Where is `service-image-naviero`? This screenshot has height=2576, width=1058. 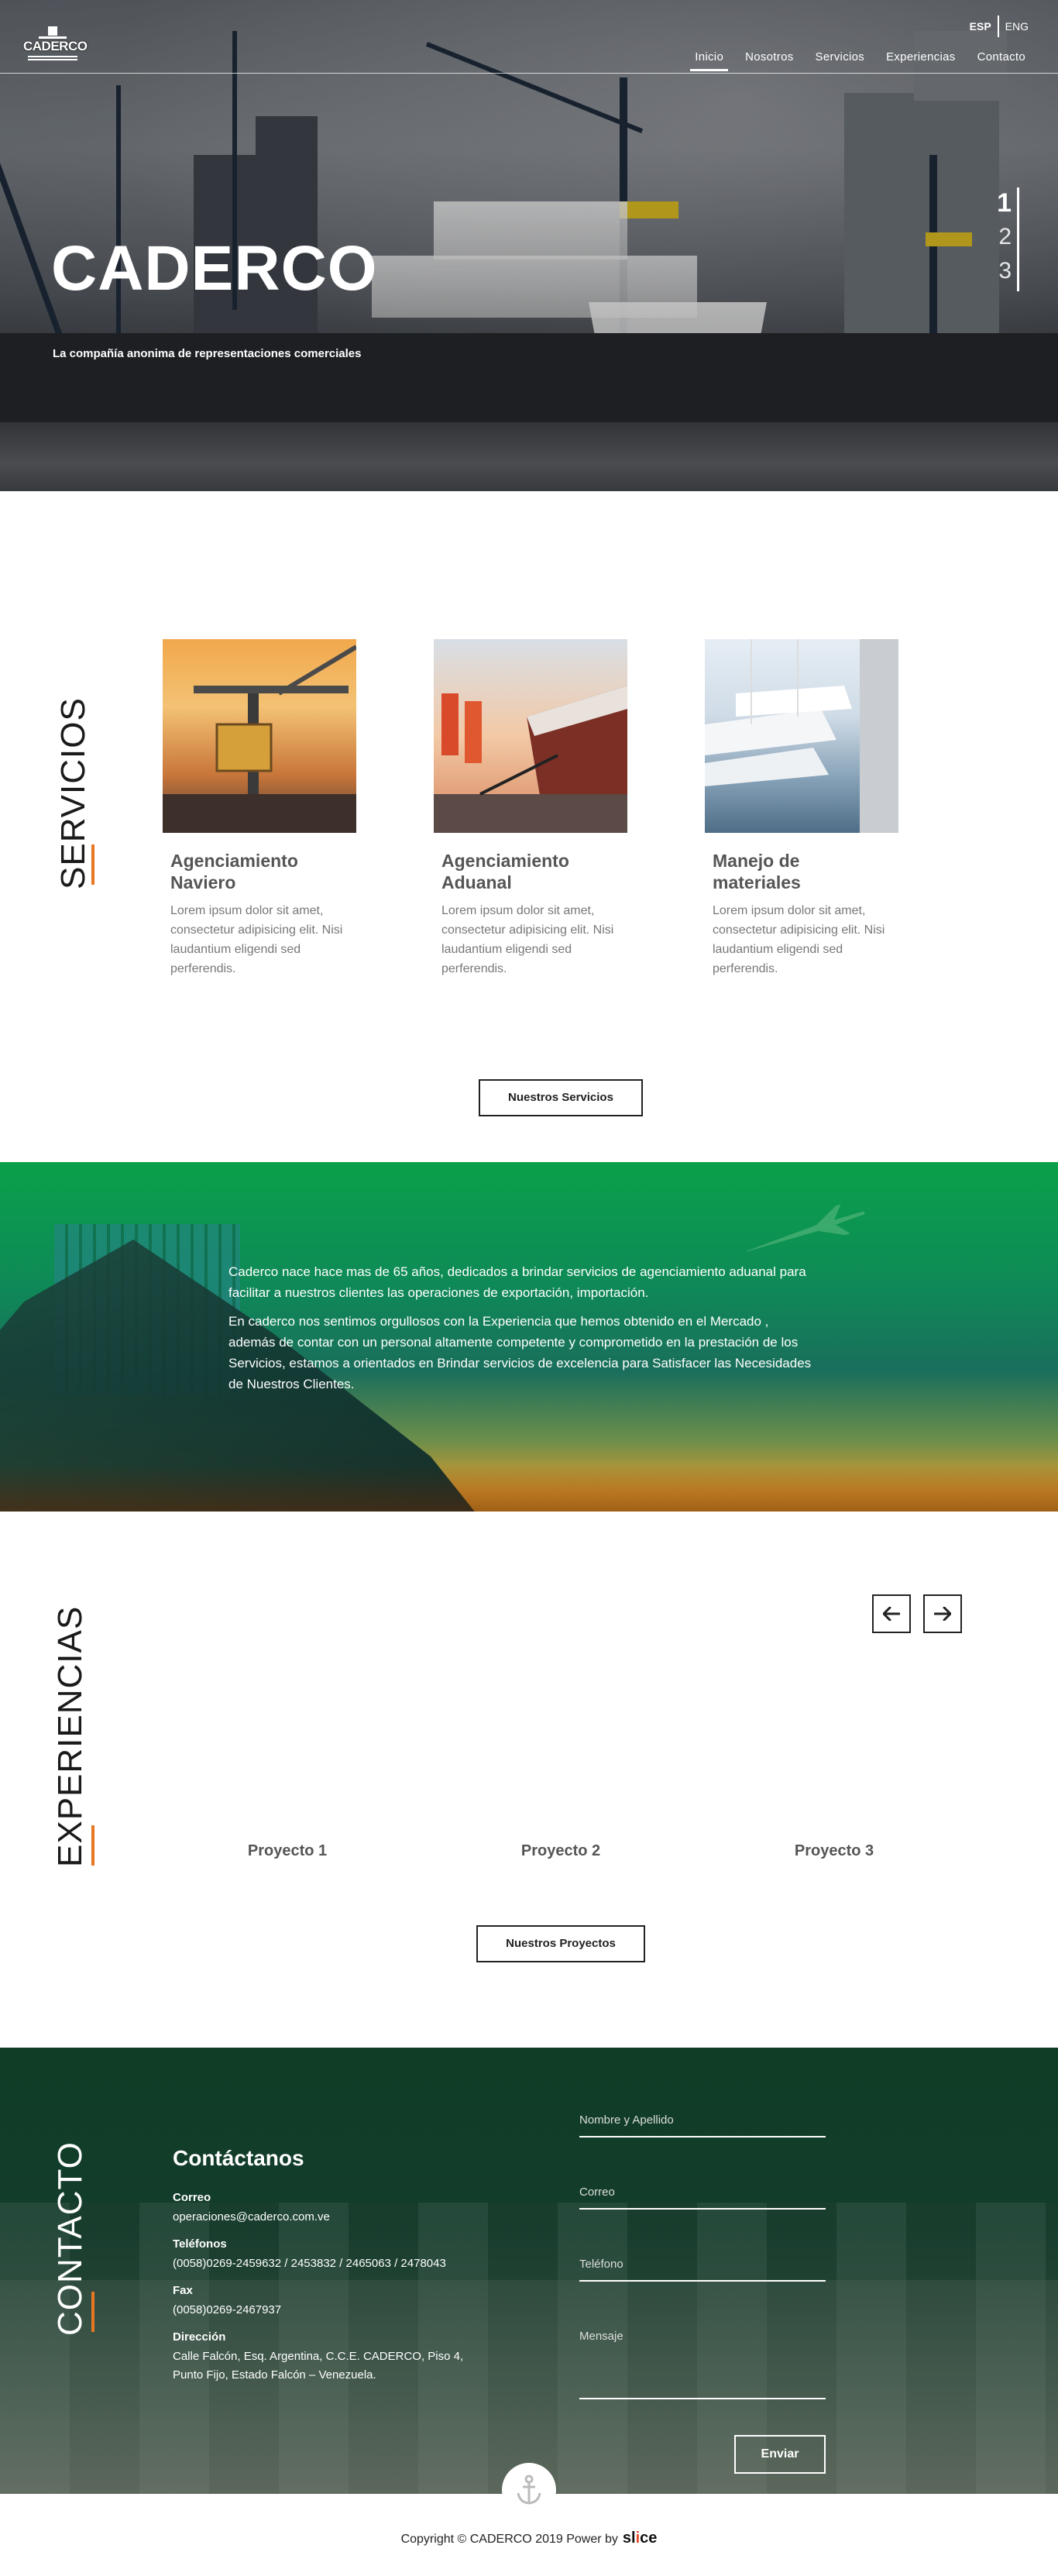 service-image-naviero is located at coordinates (259, 736).